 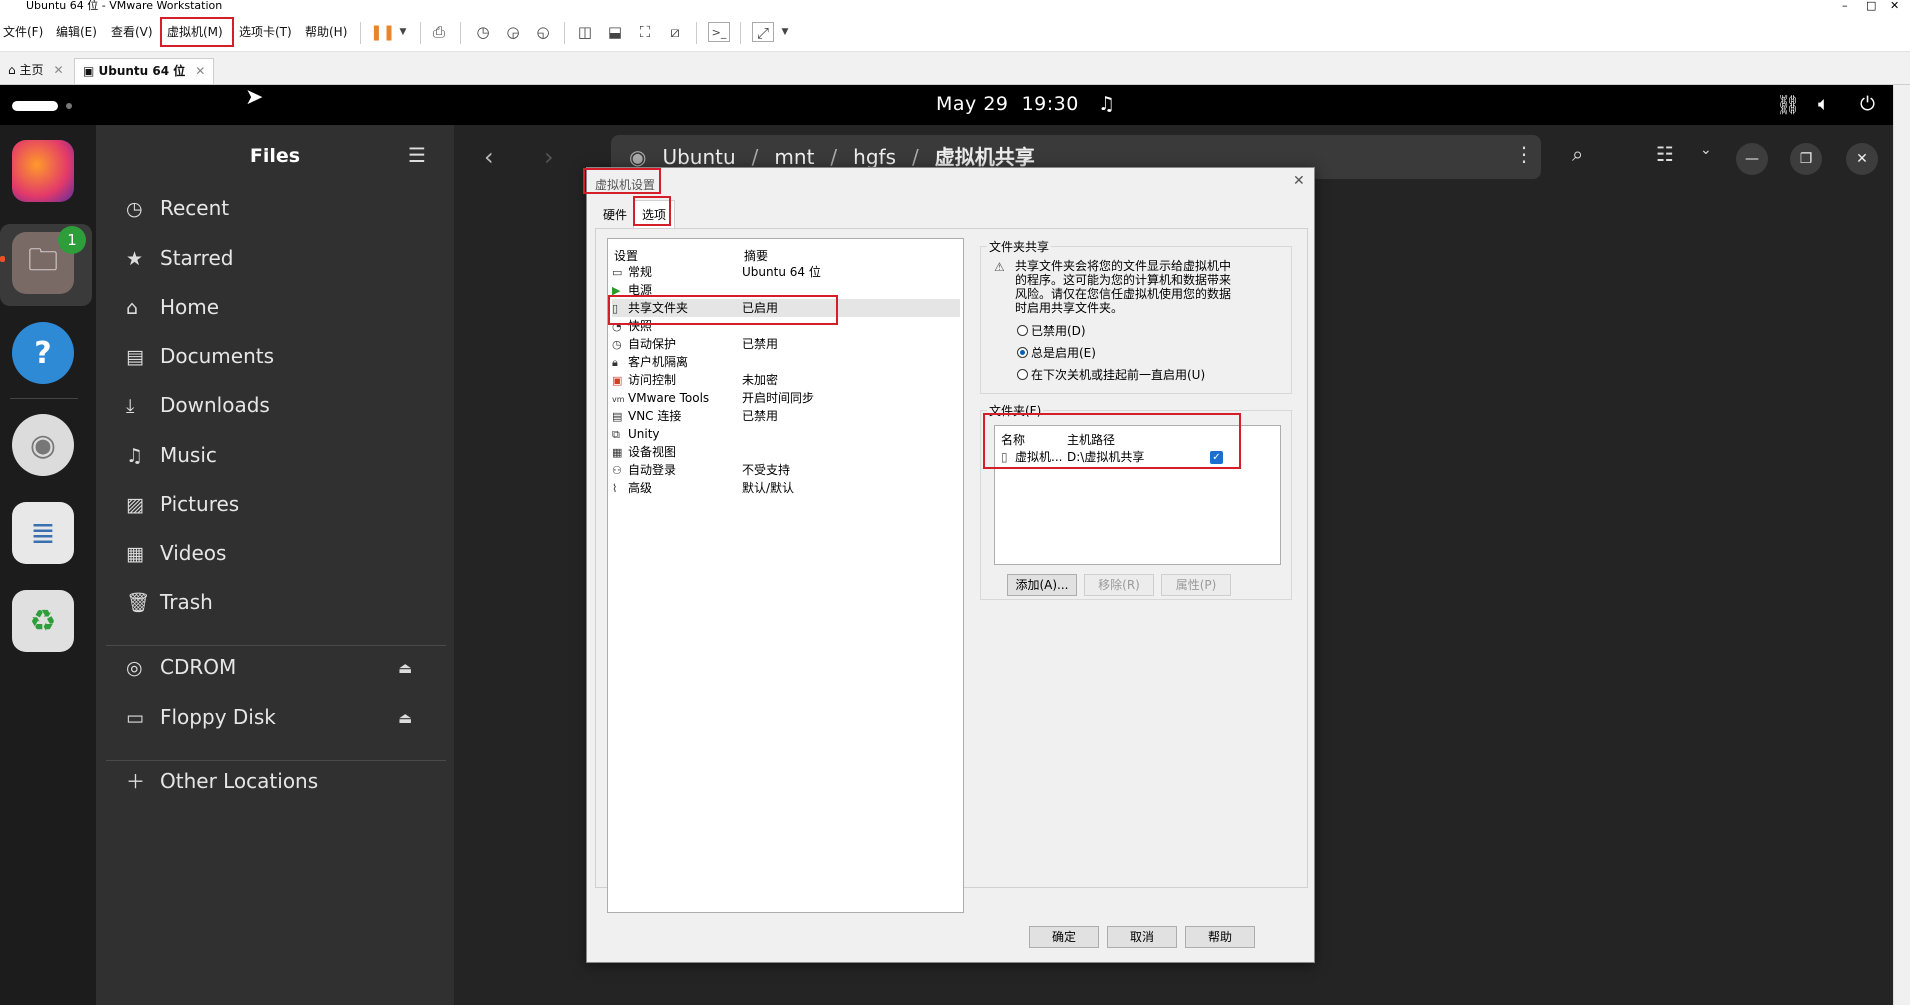 What do you see at coordinates (1142, 937) in the screenshot?
I see `cancel-button: 取消` at bounding box center [1142, 937].